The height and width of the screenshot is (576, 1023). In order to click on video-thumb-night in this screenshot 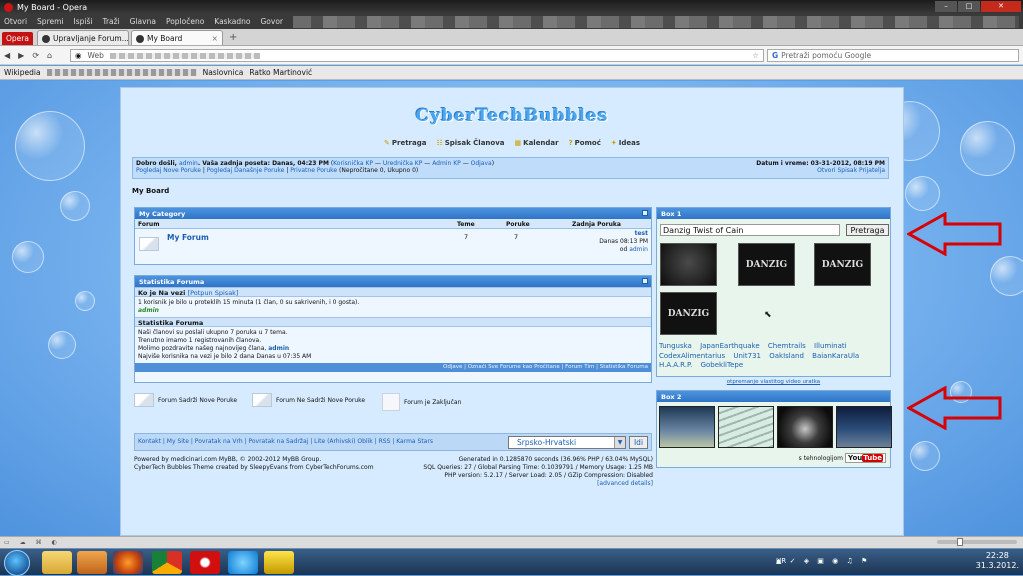, I will do `click(864, 427)`.